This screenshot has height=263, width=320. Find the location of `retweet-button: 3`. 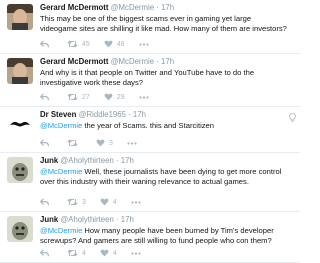

retweet-button: 3 is located at coordinates (76, 202).